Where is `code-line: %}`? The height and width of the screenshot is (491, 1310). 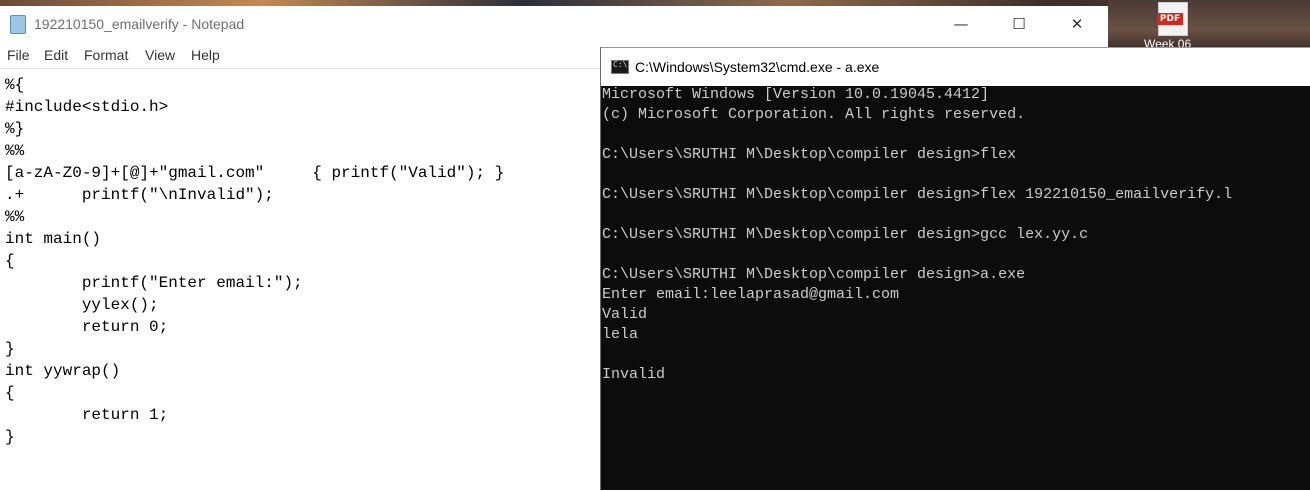 code-line: %} is located at coordinates (15, 129).